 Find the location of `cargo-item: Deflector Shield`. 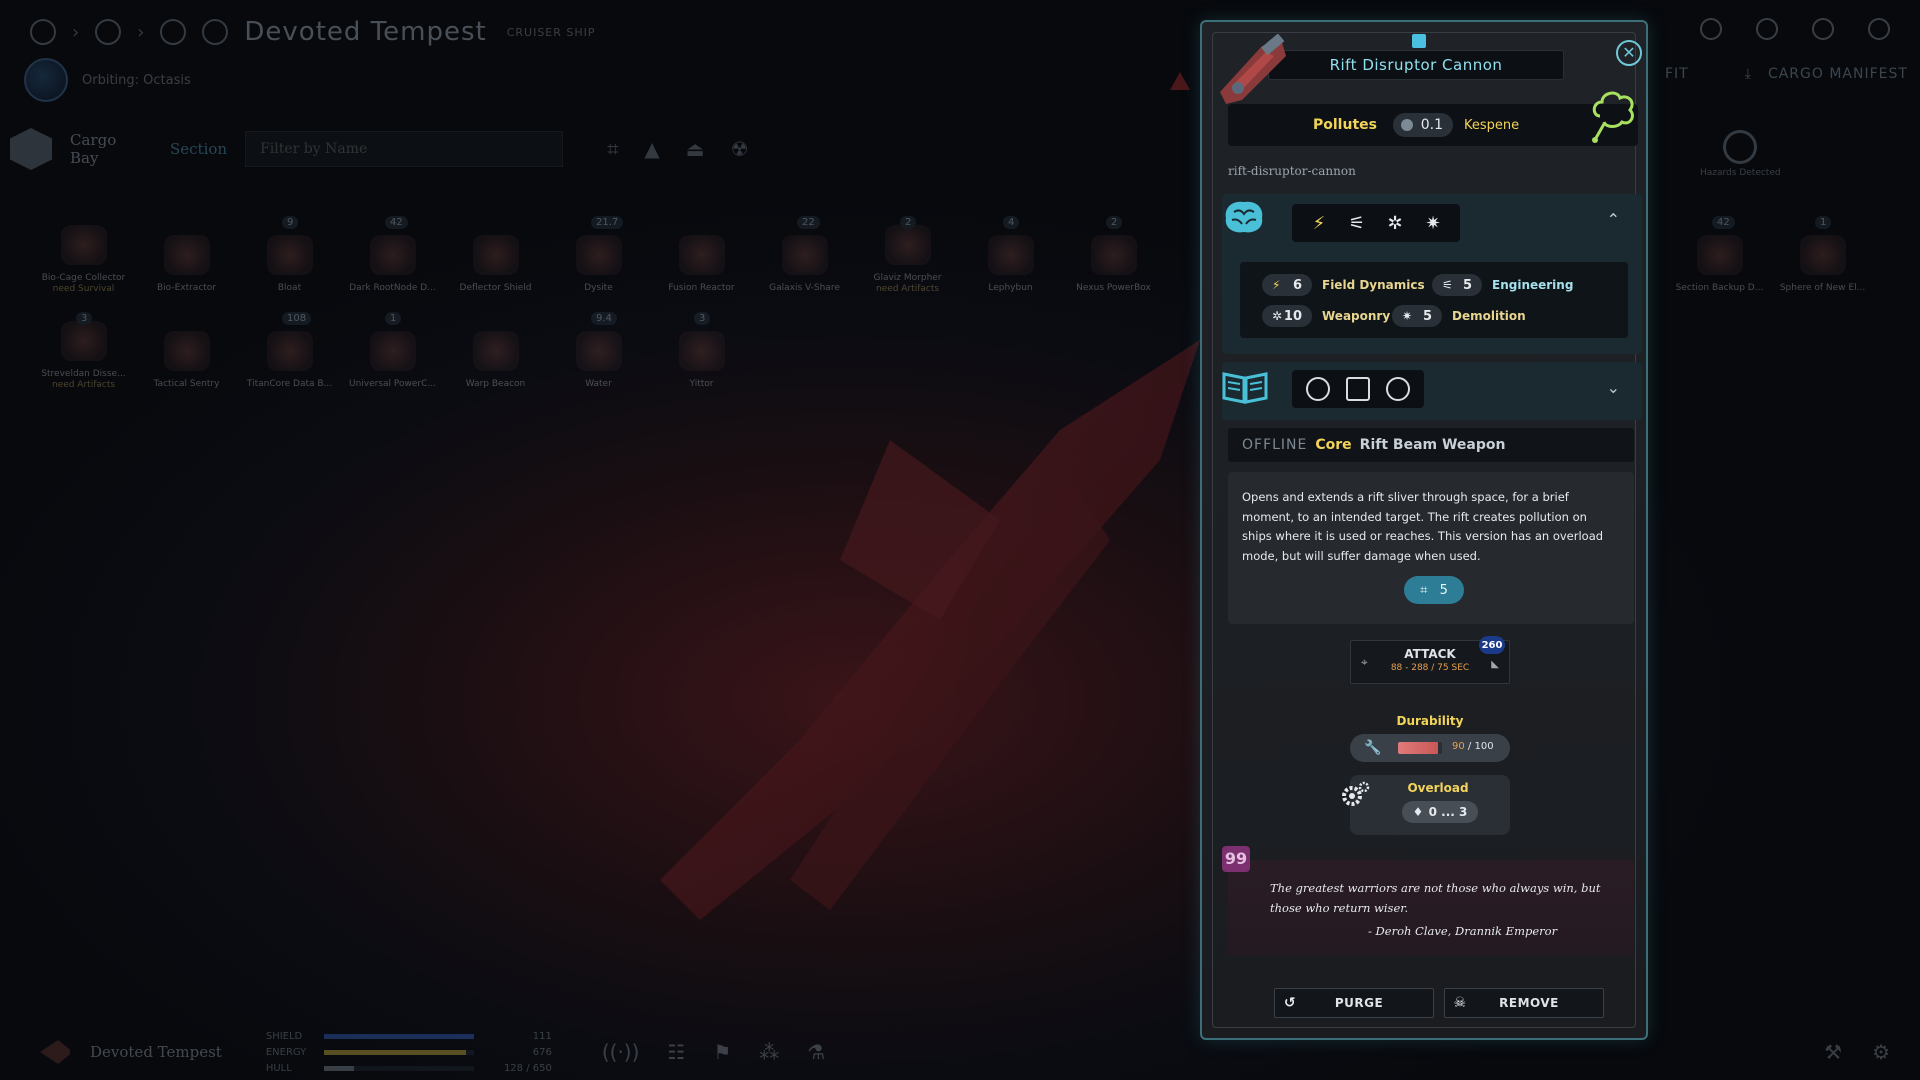

cargo-item: Deflector Shield is located at coordinates (495, 256).